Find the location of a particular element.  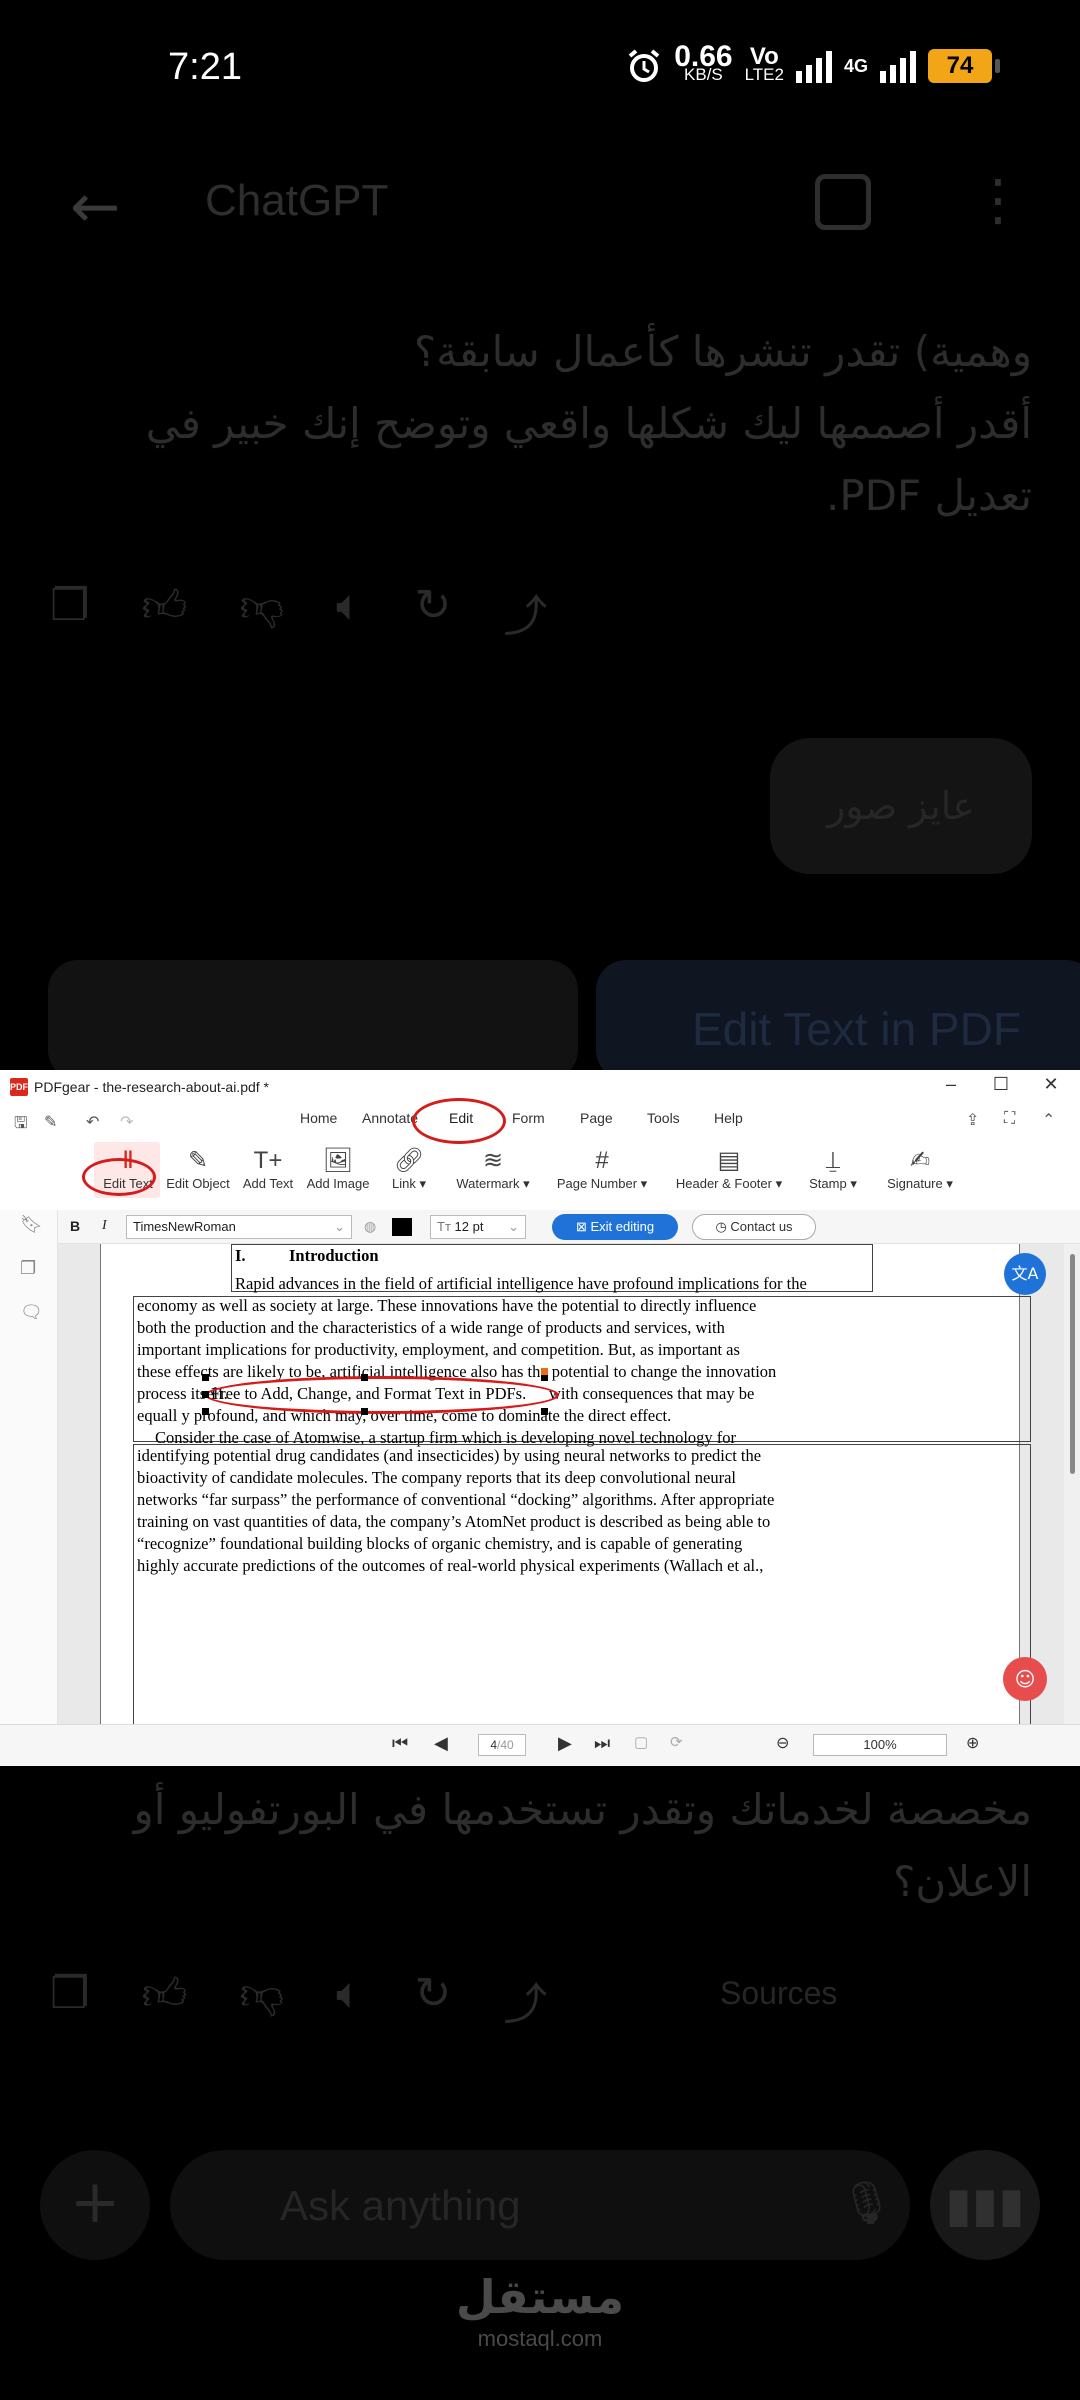

font-size-icon: Tт is located at coordinates (446, 1226).